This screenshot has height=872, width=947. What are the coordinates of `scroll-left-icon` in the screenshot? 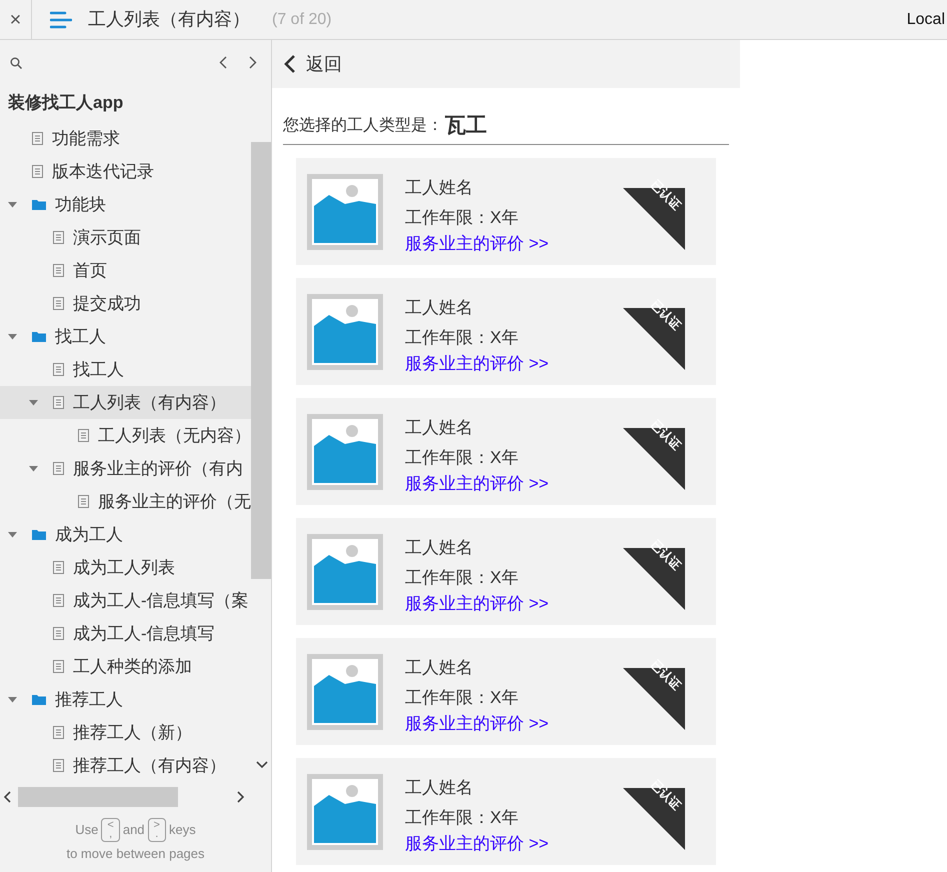 It's located at (7, 797).